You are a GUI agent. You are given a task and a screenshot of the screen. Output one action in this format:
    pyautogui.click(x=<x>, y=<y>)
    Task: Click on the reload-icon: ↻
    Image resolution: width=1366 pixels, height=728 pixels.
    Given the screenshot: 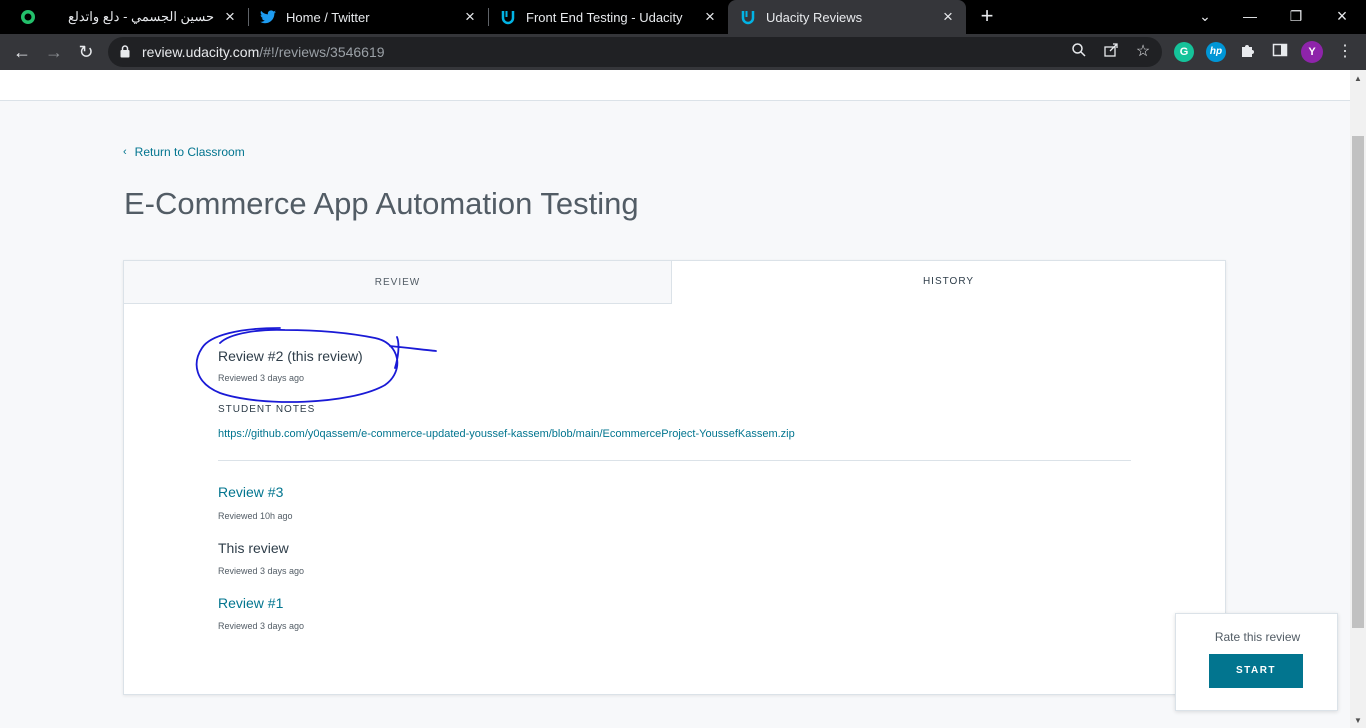 What is the action you would take?
    pyautogui.click(x=86, y=52)
    